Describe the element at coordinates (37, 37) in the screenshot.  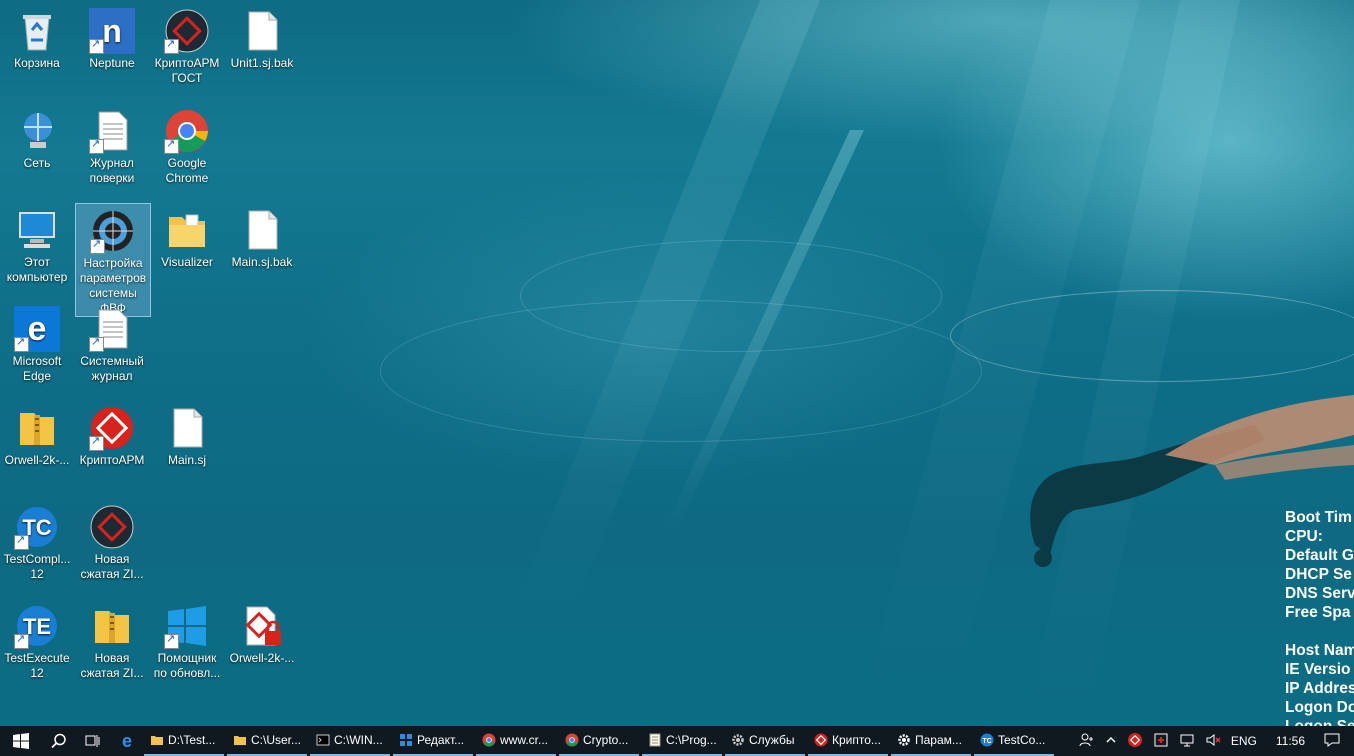
I see `recycle-bin-shortcut: Корзина` at that location.